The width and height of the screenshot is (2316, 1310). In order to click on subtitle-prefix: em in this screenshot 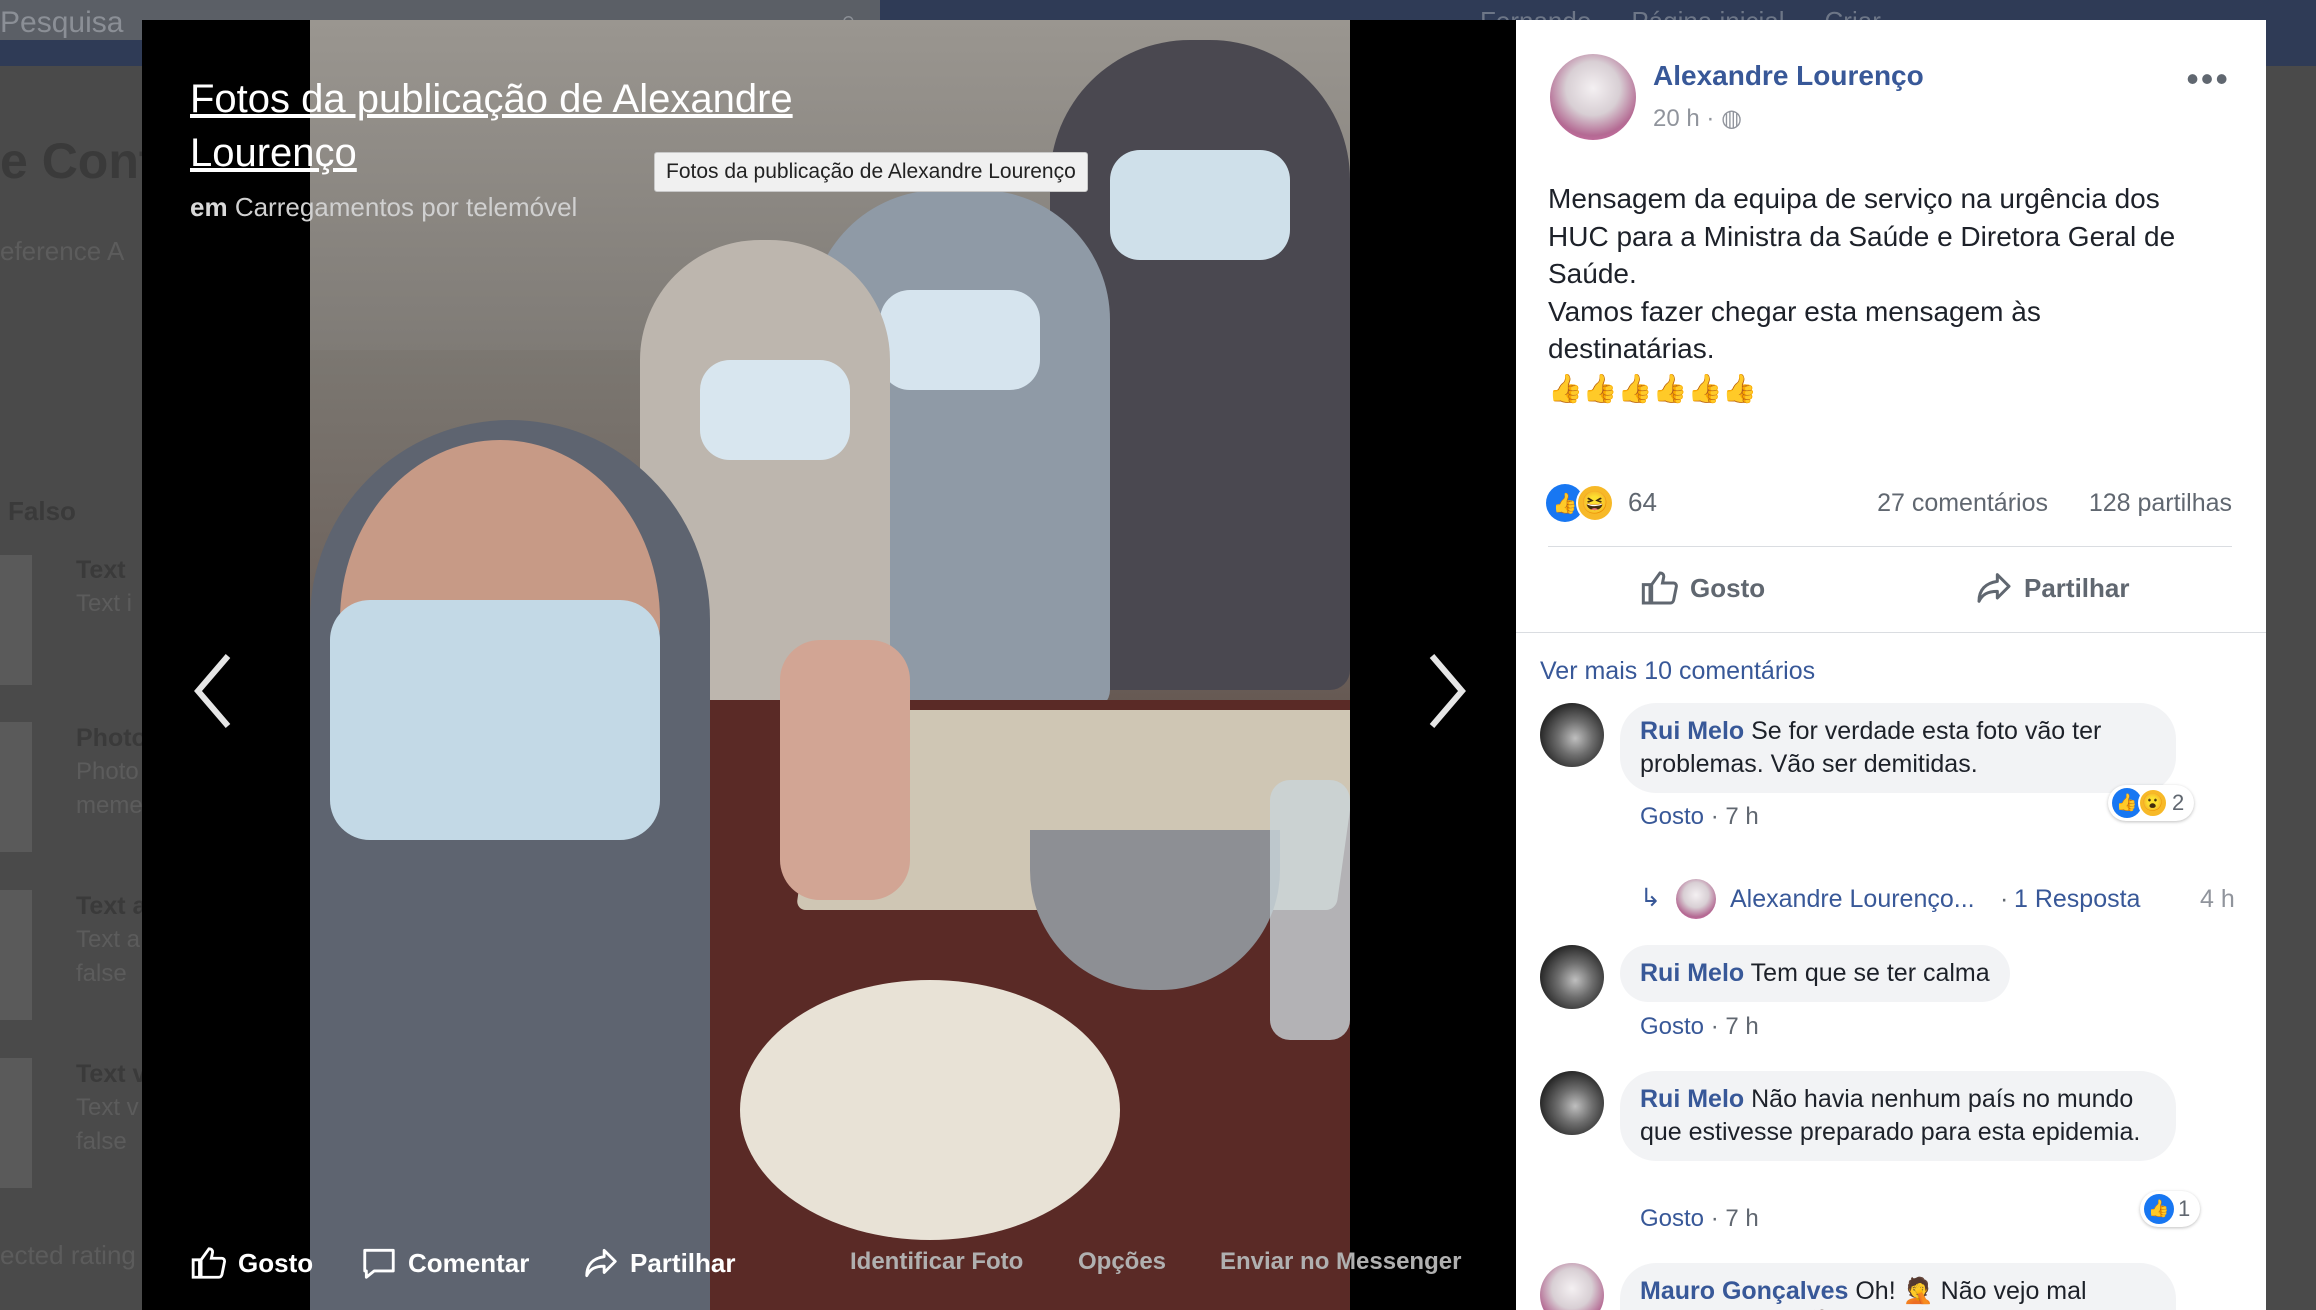, I will do `click(209, 207)`.